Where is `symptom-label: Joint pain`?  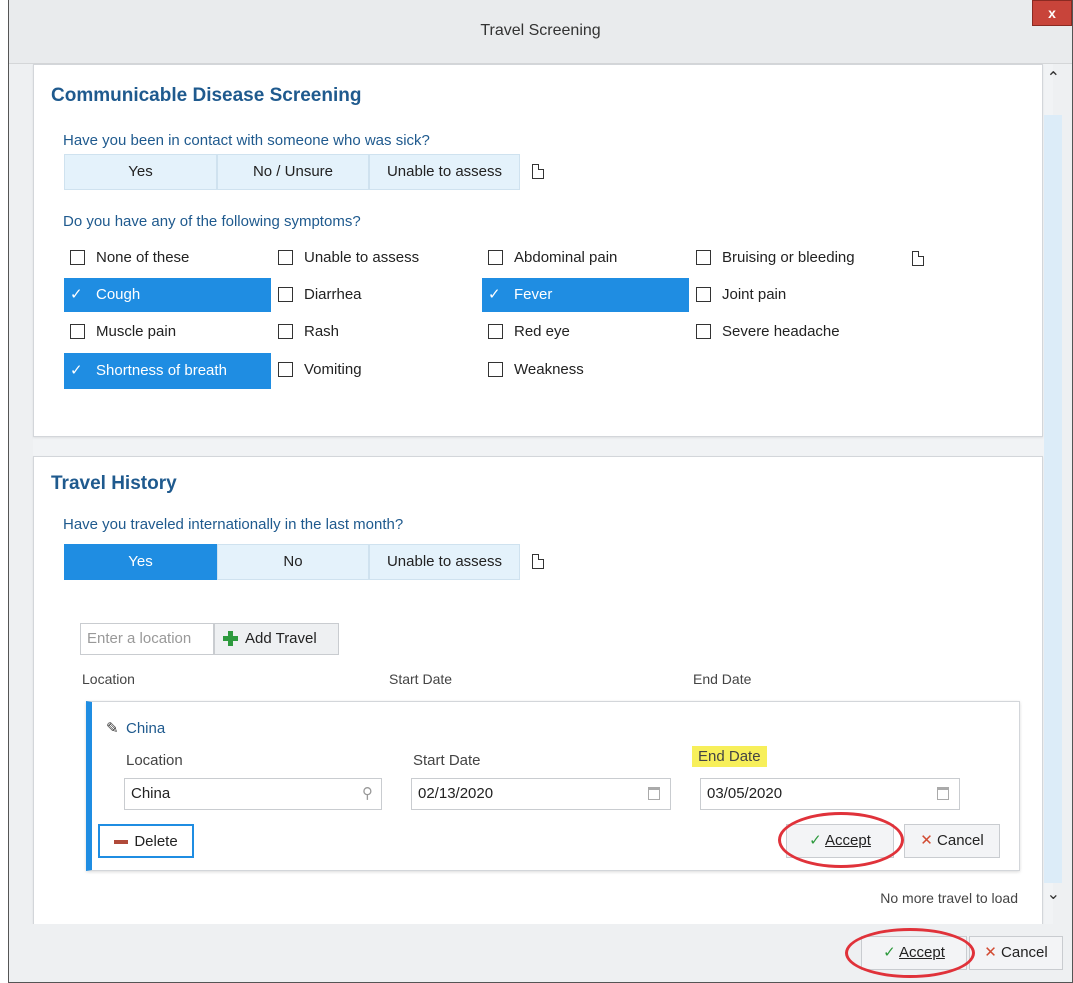
symptom-label: Joint pain is located at coordinates (754, 294).